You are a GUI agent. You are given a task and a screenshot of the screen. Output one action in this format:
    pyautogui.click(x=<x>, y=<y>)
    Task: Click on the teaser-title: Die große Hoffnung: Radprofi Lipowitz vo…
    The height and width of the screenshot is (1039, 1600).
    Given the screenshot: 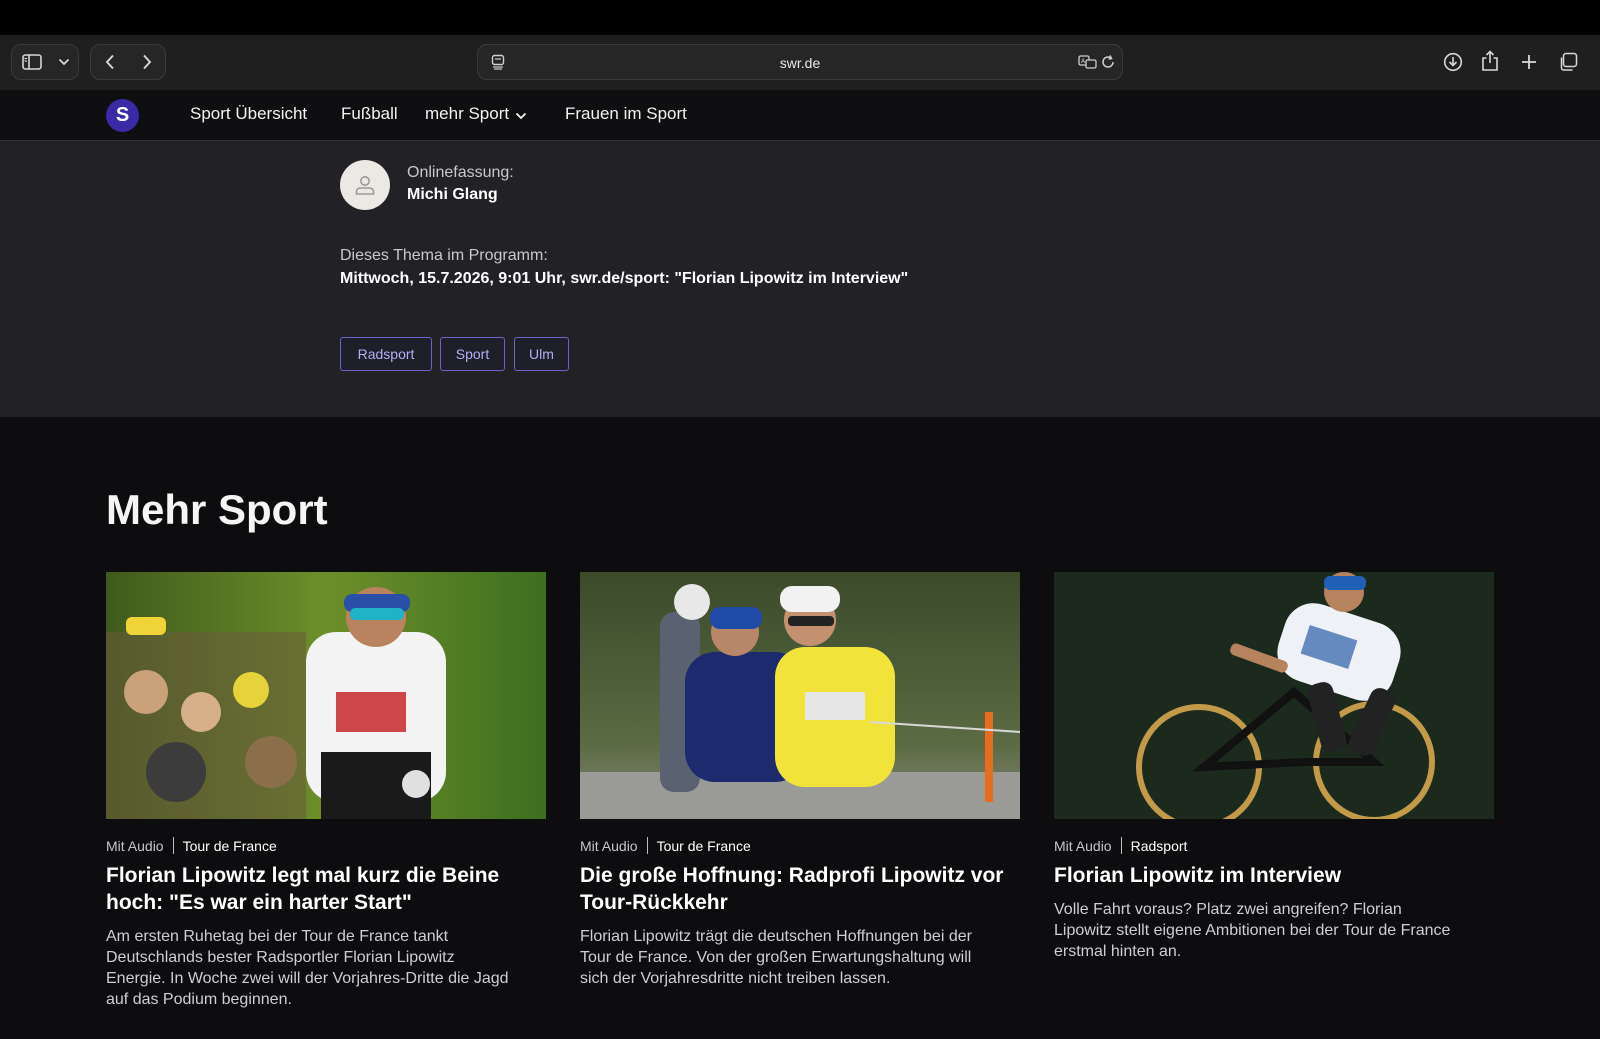 What is the action you would take?
    pyautogui.click(x=800, y=889)
    